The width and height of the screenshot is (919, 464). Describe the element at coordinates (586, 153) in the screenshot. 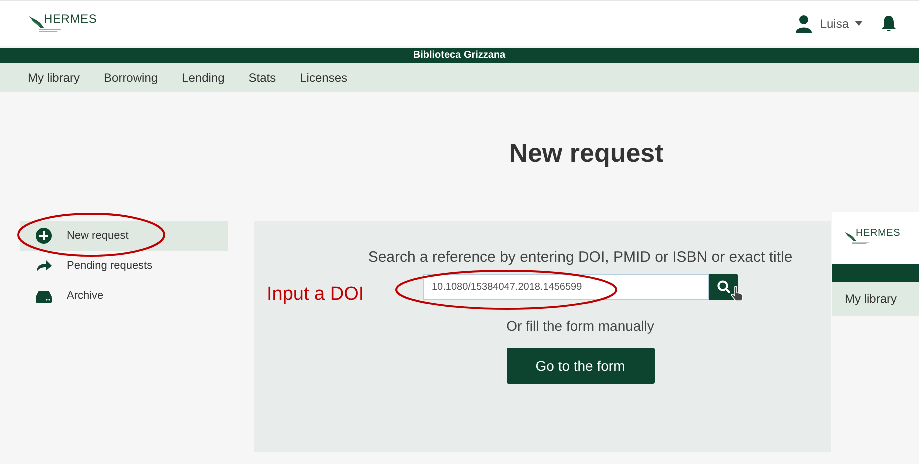

I see `page-title: New request` at that location.